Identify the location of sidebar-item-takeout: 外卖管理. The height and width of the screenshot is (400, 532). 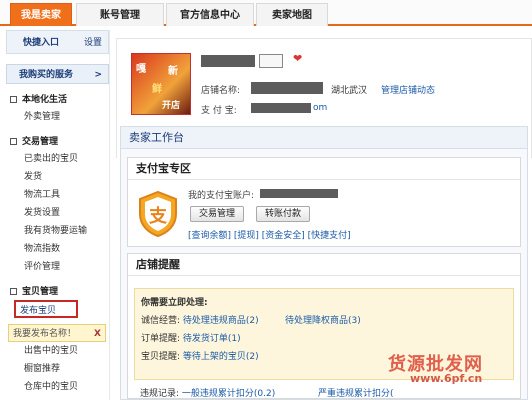
(57, 117).